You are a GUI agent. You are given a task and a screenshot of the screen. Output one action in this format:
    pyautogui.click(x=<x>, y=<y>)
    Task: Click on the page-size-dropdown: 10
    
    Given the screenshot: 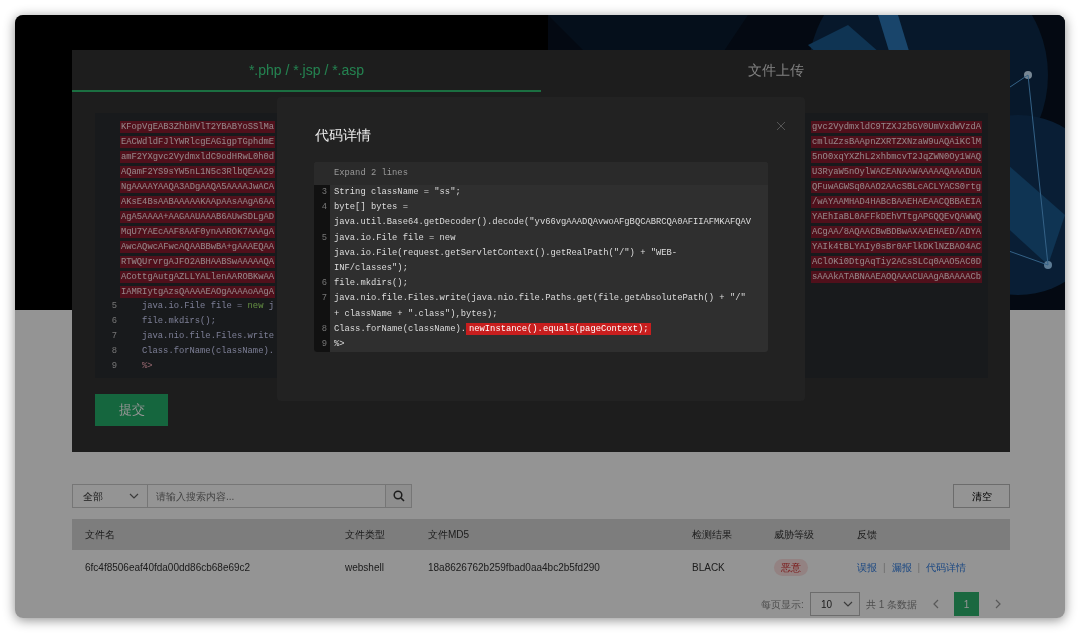 What is the action you would take?
    pyautogui.click(x=834, y=604)
    